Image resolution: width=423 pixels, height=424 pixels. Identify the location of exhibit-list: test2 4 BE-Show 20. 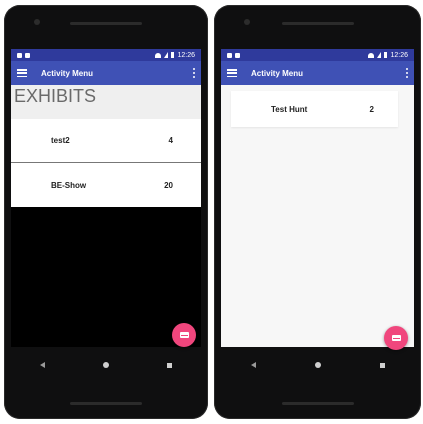
(106, 163).